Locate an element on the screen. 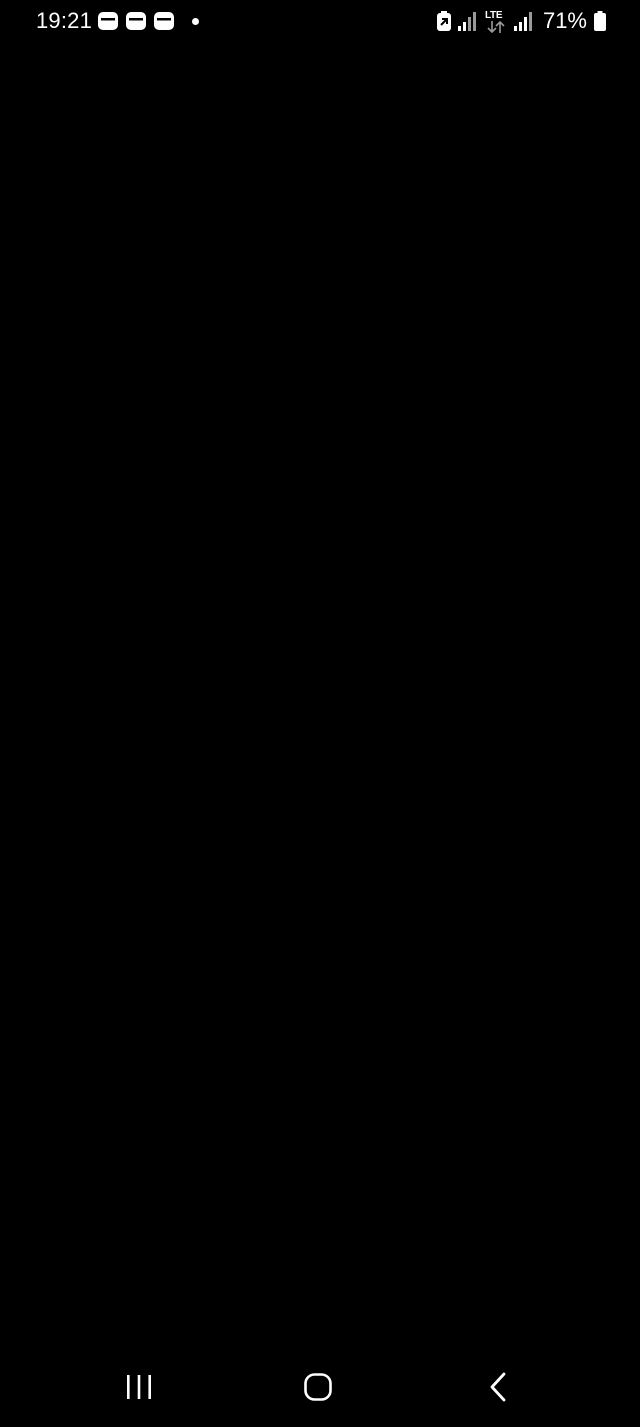 The height and width of the screenshot is (1427, 640). status-bar: 19:21 LTE 71% is located at coordinates (320, 22).